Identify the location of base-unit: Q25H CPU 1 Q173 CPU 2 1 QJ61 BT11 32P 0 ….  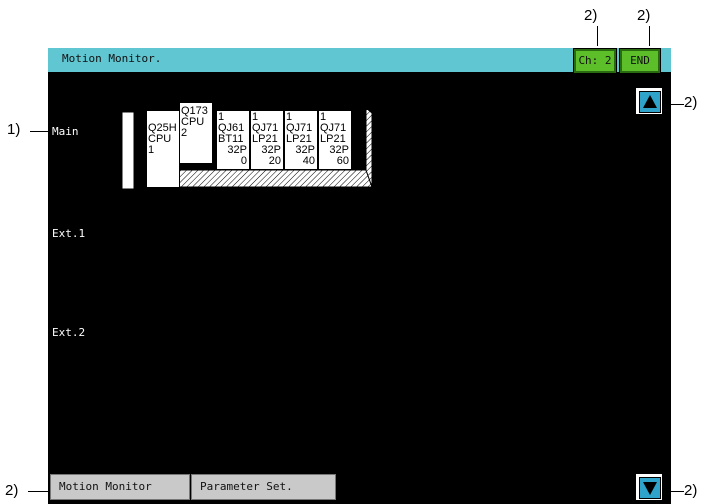
(252, 147).